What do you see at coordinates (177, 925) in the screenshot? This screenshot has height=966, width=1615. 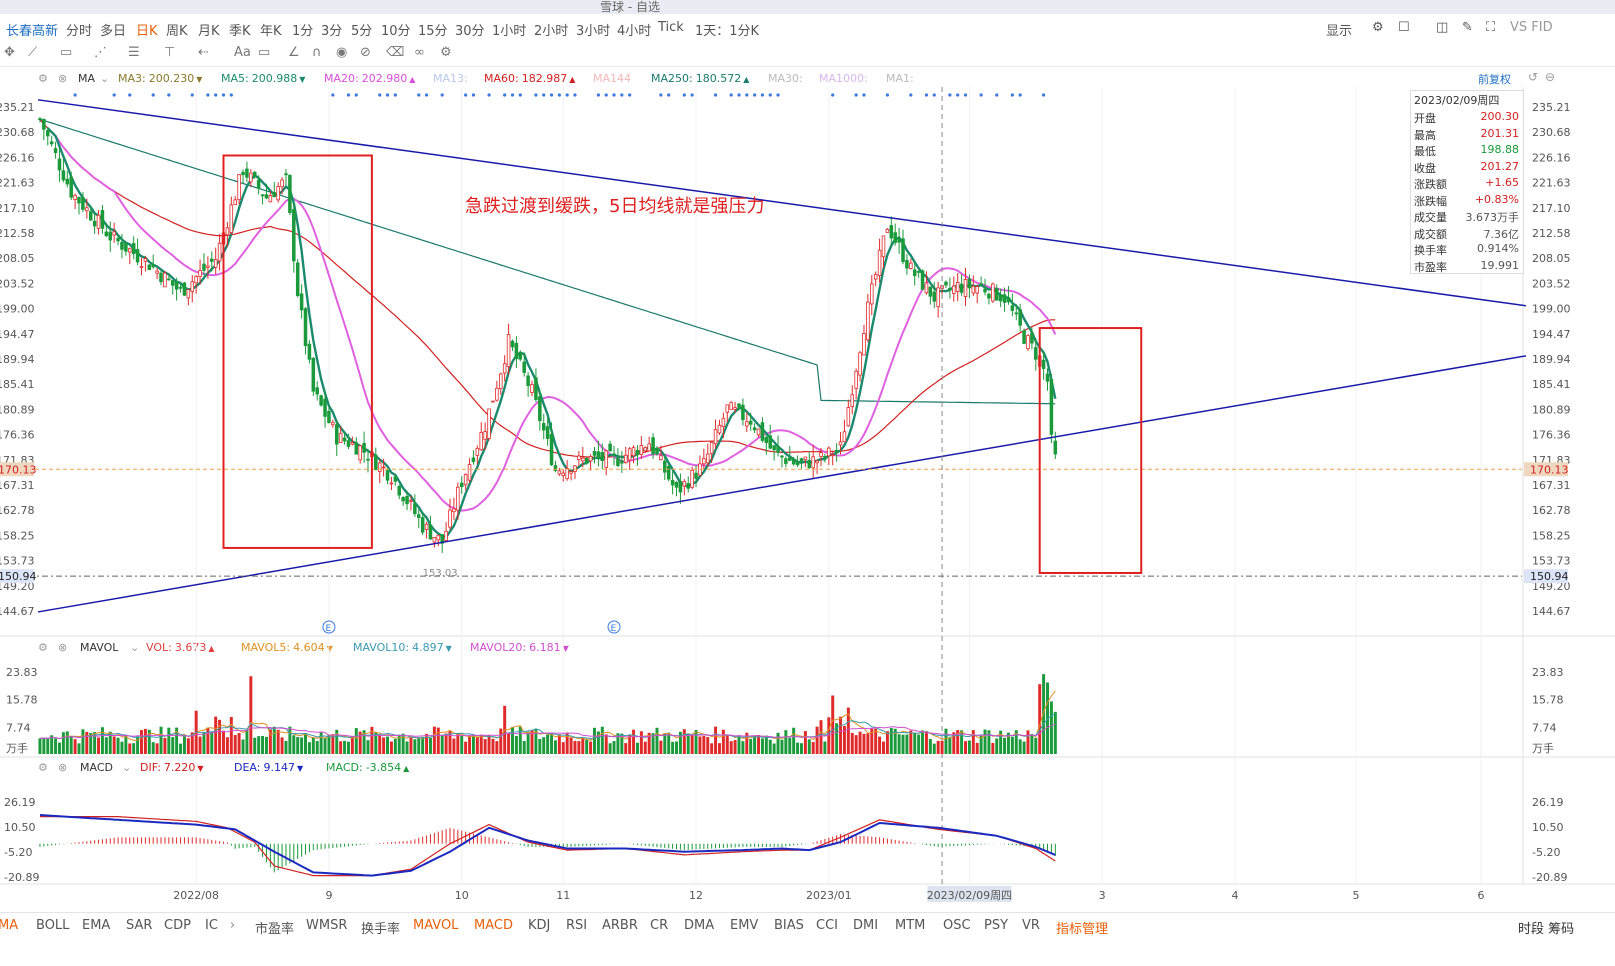 I see `indicator-tab: CDP` at bounding box center [177, 925].